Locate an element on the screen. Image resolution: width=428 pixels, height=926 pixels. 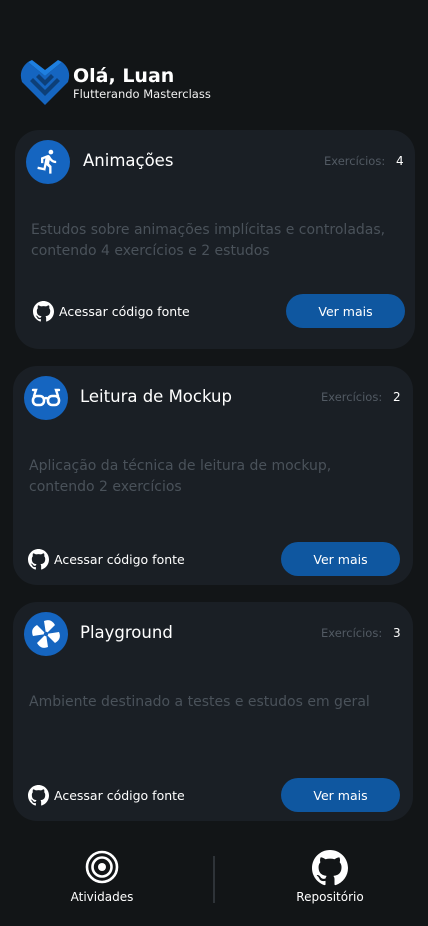
greeting-title: Olá, Luan is located at coordinates (124, 76).